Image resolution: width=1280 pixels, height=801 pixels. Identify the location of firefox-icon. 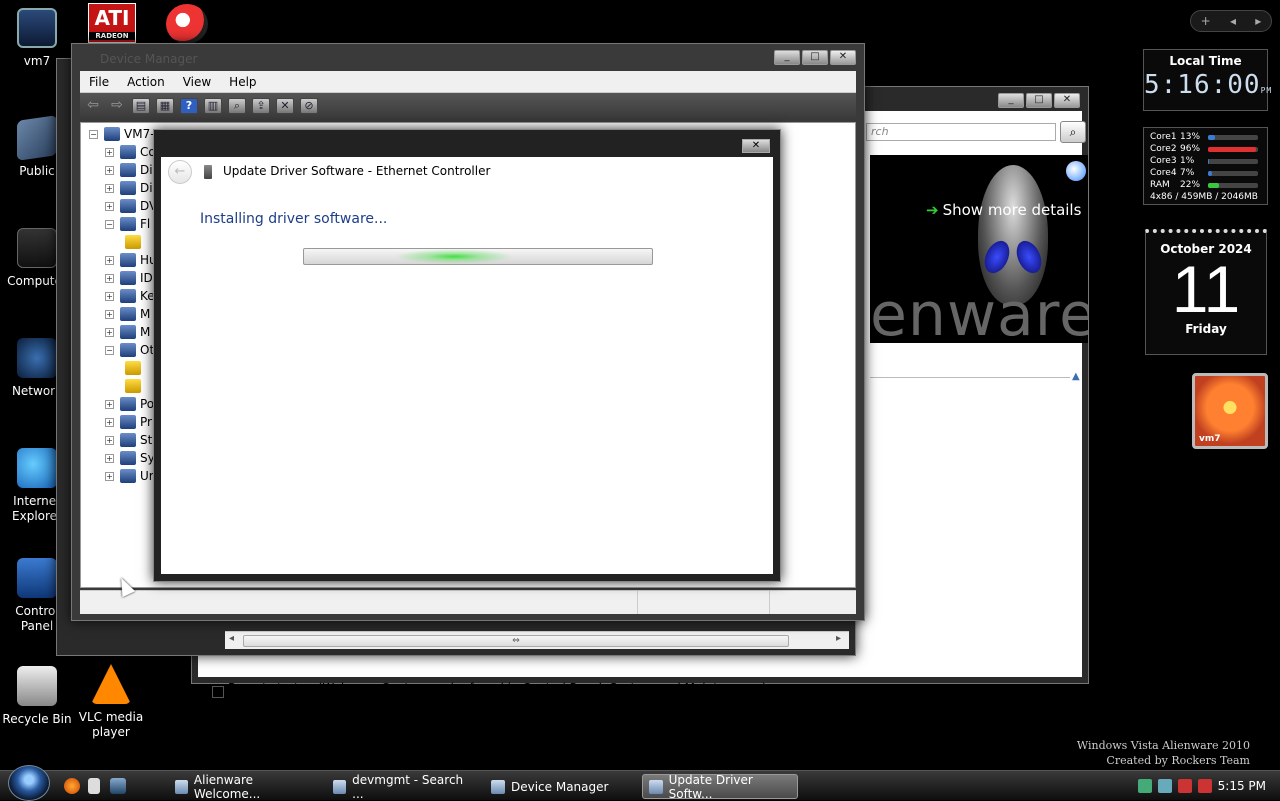
(72, 786).